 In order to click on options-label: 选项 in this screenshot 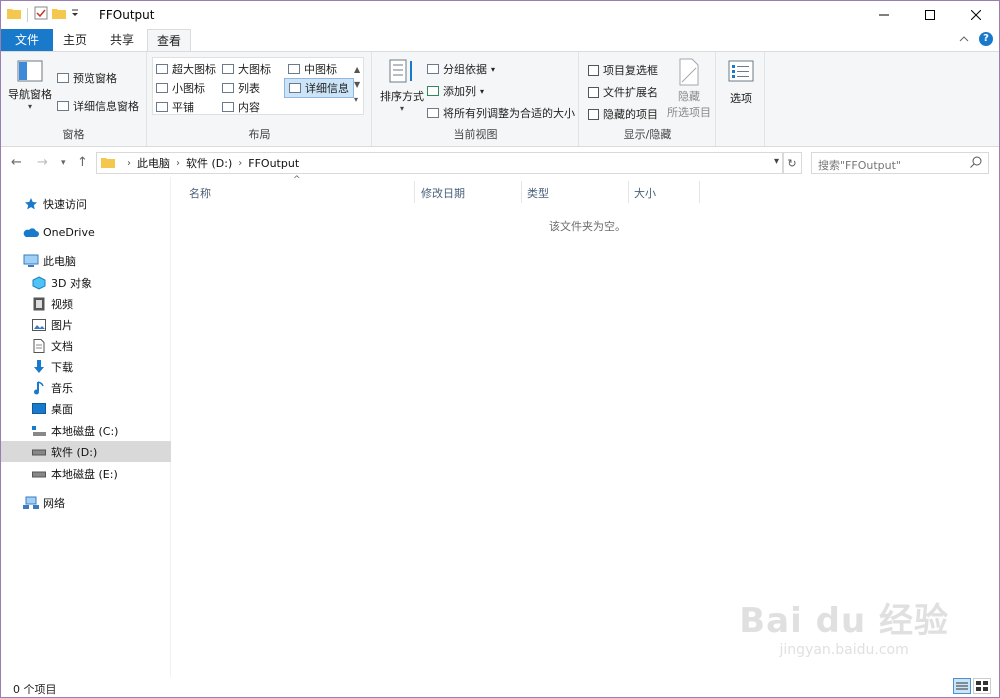, I will do `click(741, 98)`.